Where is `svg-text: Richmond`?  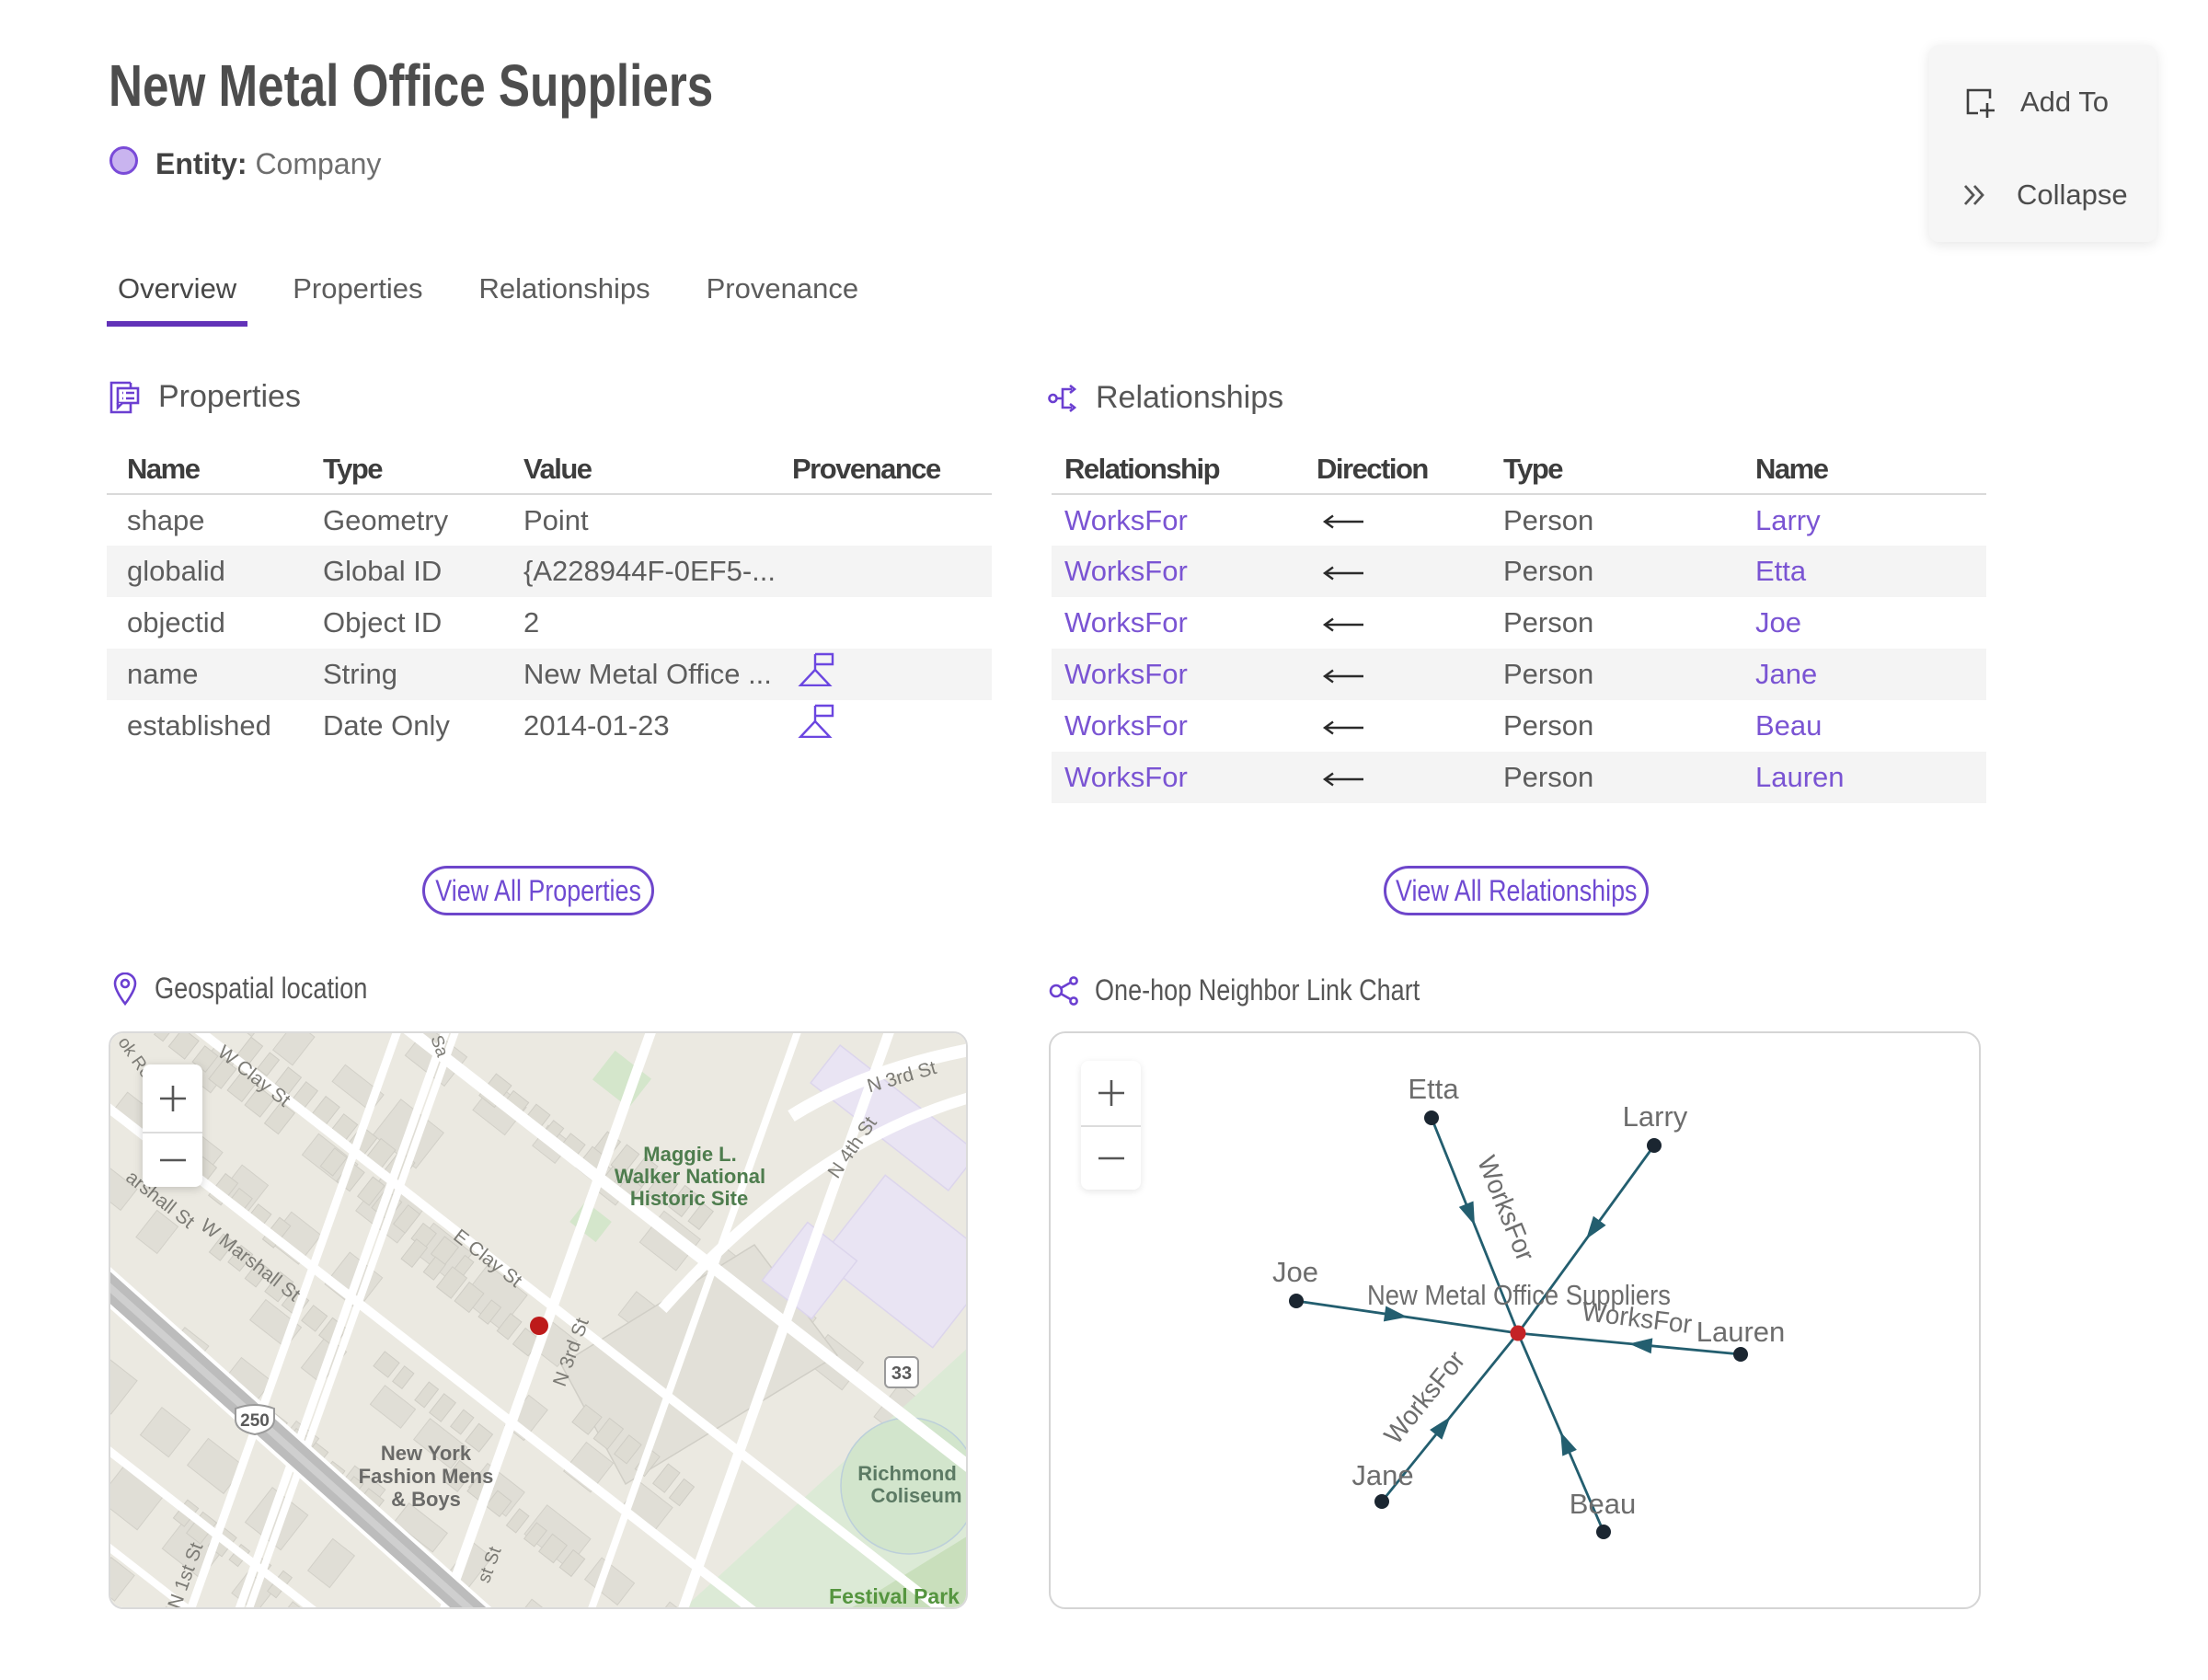 svg-text: Richmond is located at coordinates (907, 1473).